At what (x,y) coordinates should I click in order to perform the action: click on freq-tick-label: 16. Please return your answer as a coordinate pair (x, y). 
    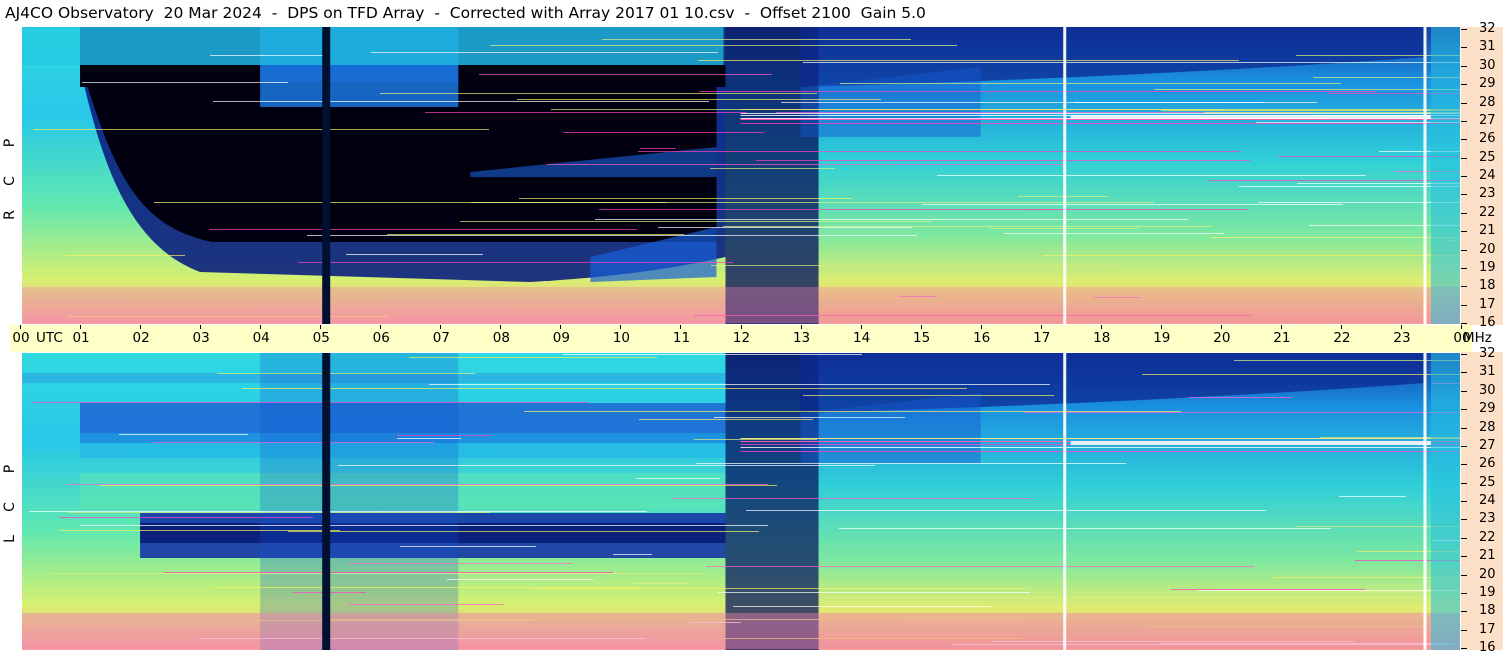
    Looking at the image, I should click on (1487, 647).